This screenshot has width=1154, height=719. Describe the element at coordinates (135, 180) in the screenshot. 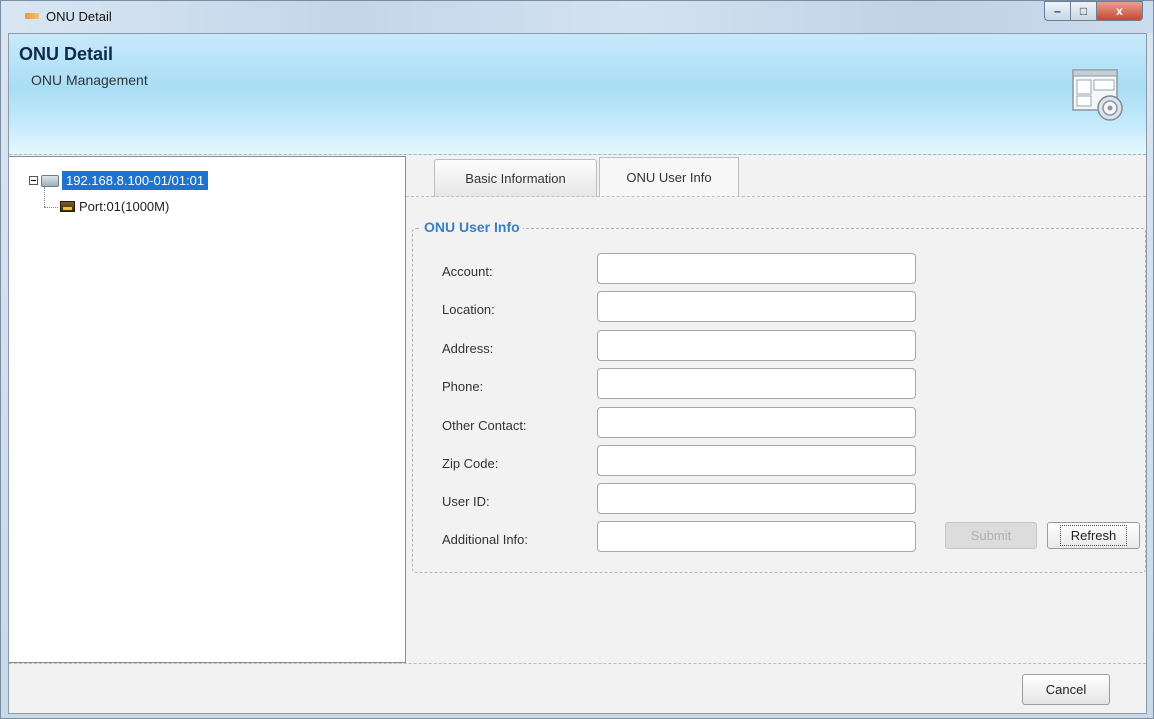

I see `tree-node-root-label: 192.168.8.100-01/01:01` at that location.